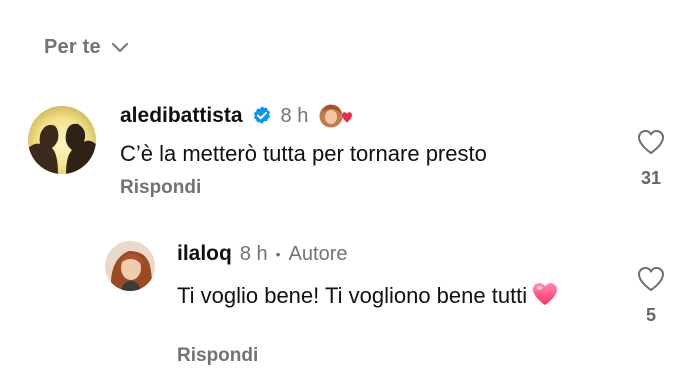 The image size is (700, 381). Describe the element at coordinates (318, 253) in the screenshot. I see `author-tag: Autore` at that location.